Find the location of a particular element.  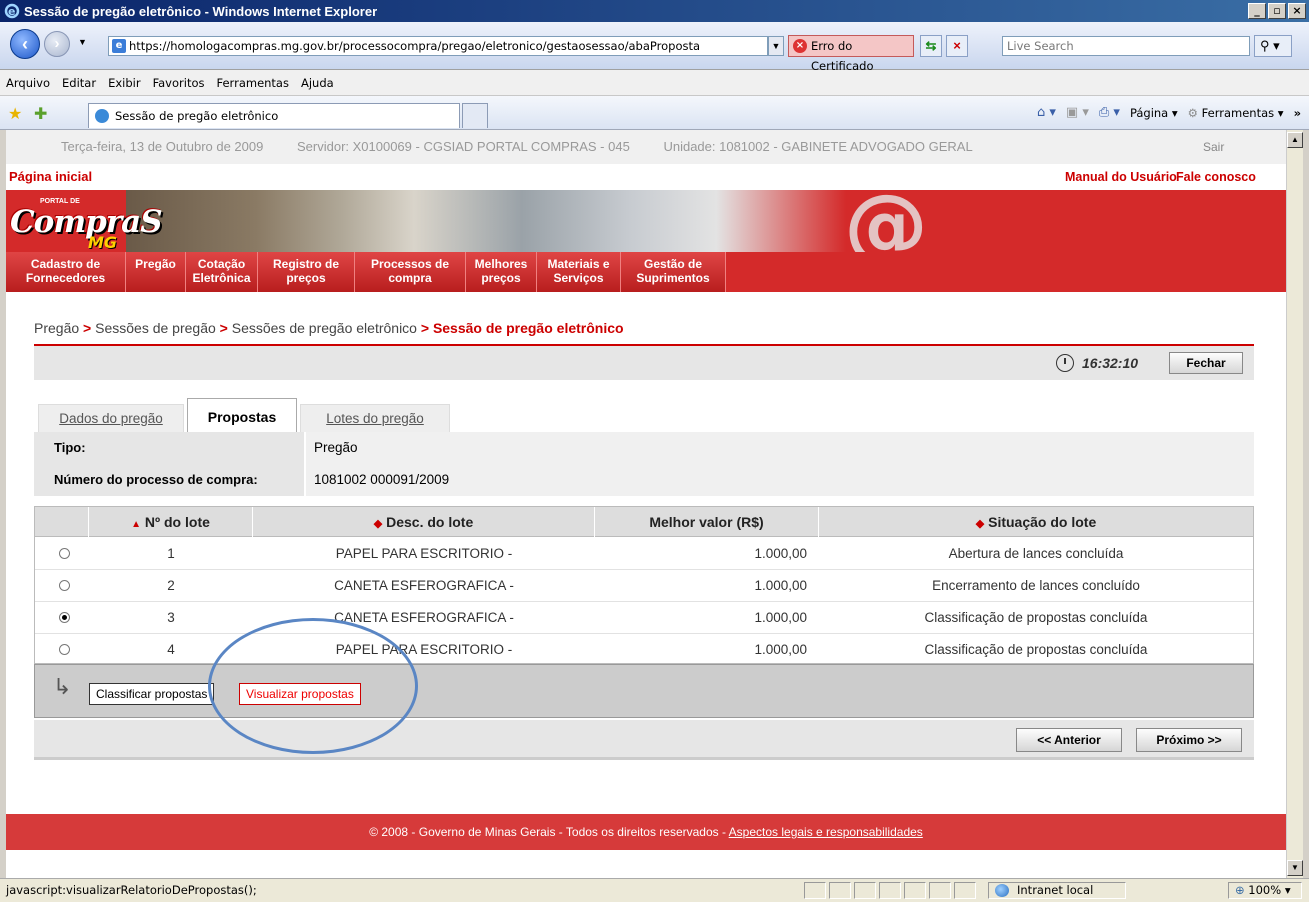

browser-tab-active: Sessão de pregão eletrônico is located at coordinates (274, 115).